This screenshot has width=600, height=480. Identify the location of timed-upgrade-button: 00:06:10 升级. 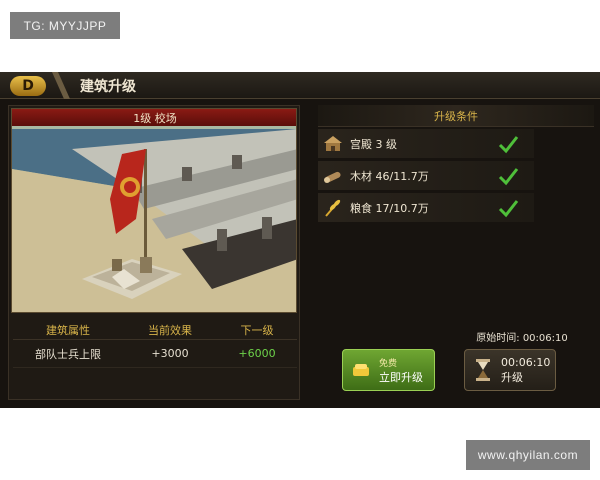
(510, 370).